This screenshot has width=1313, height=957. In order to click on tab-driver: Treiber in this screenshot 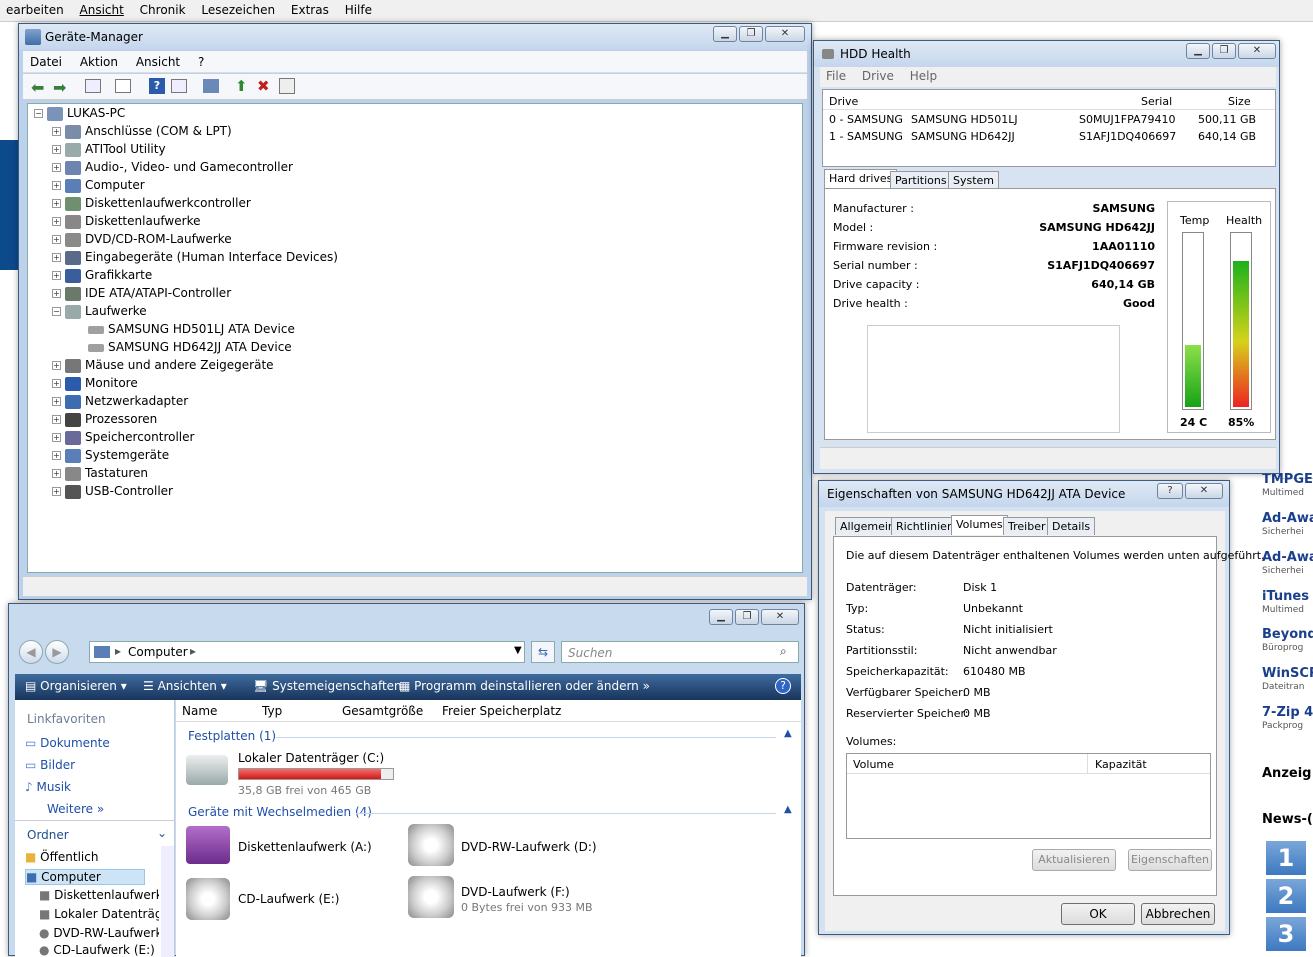, I will do `click(1027, 526)`.